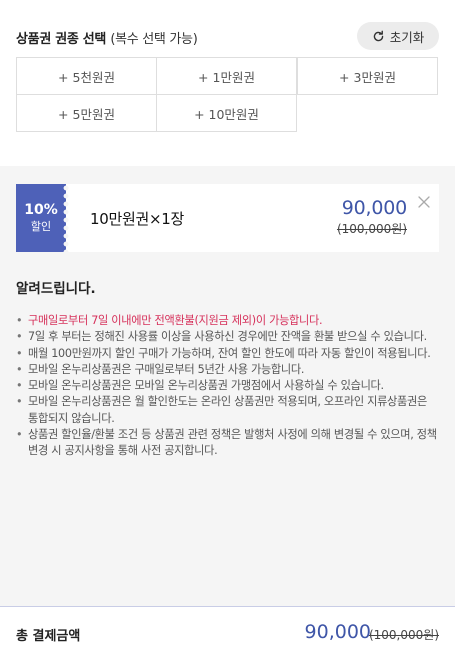 This screenshot has width=455, height=660. I want to click on voucher-price: 90,000, so click(374, 208).